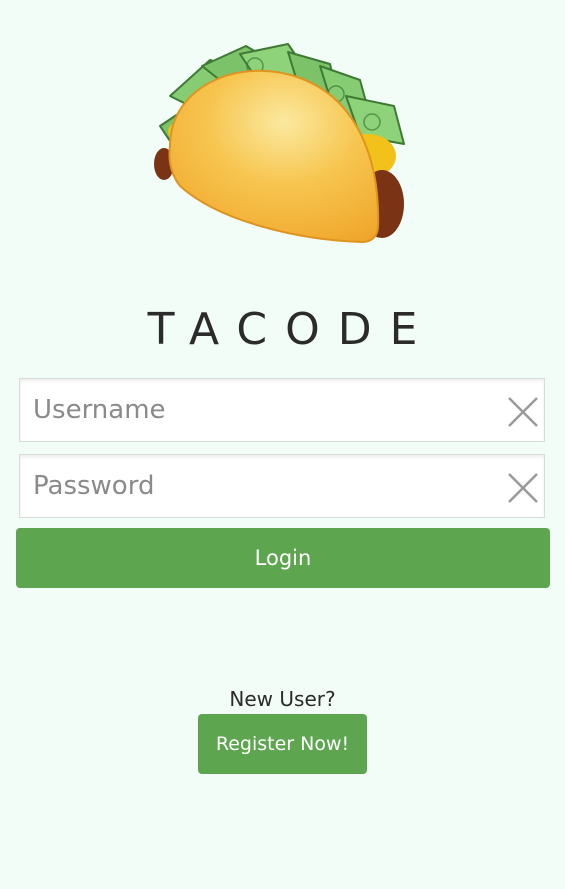  What do you see at coordinates (291, 329) in the screenshot?
I see `app-title: TACODE` at bounding box center [291, 329].